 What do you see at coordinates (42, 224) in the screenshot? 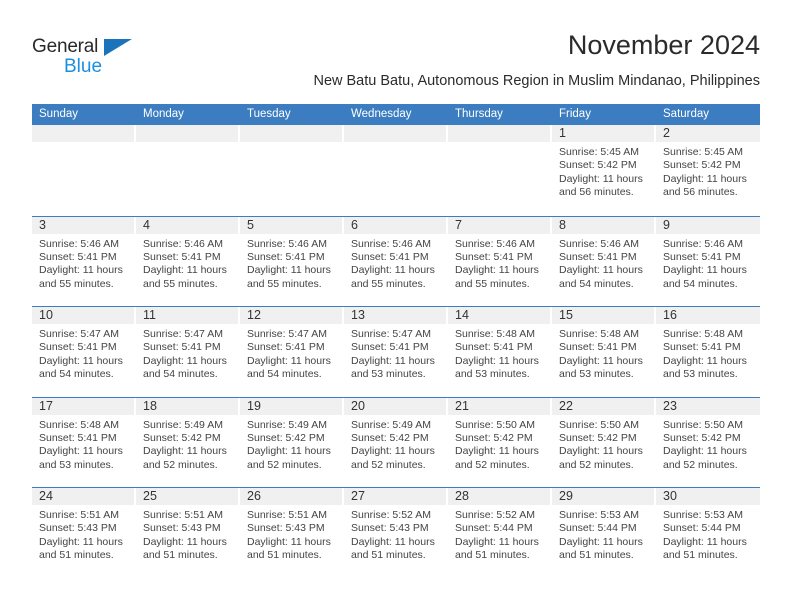
I see `day-number: 3` at bounding box center [42, 224].